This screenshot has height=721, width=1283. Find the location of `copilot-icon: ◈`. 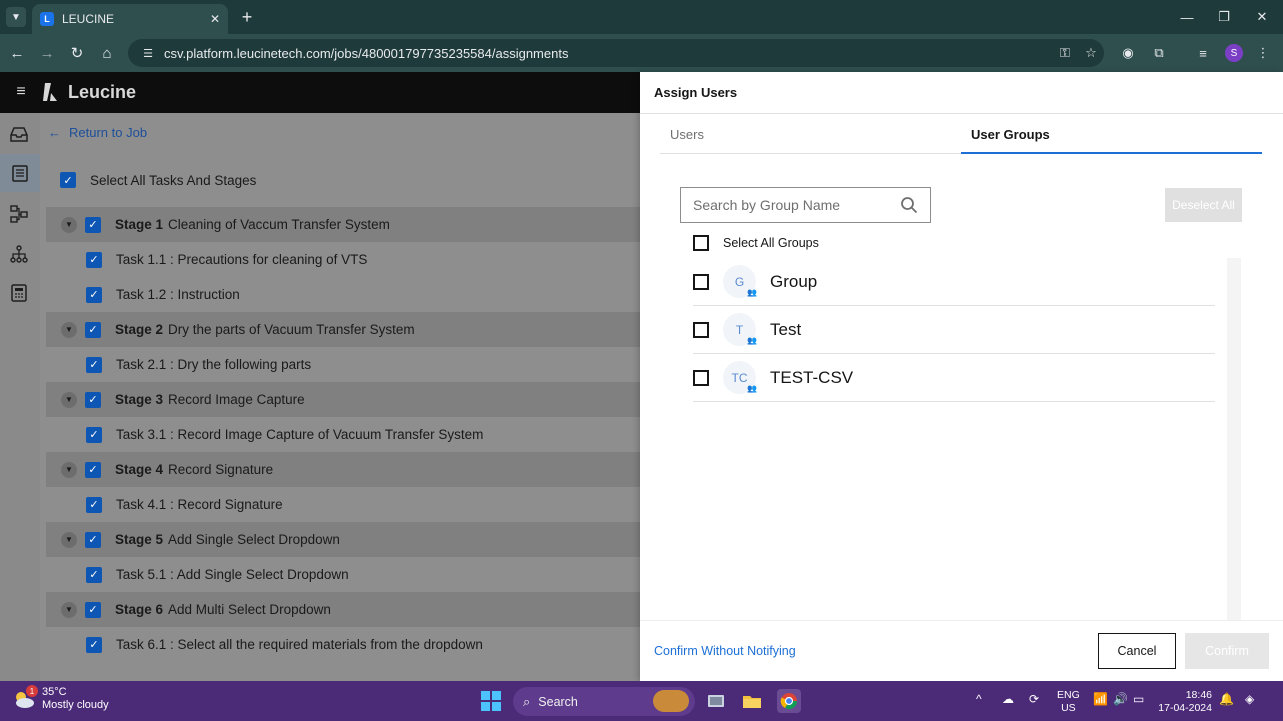

copilot-icon: ◈ is located at coordinates (1249, 699).